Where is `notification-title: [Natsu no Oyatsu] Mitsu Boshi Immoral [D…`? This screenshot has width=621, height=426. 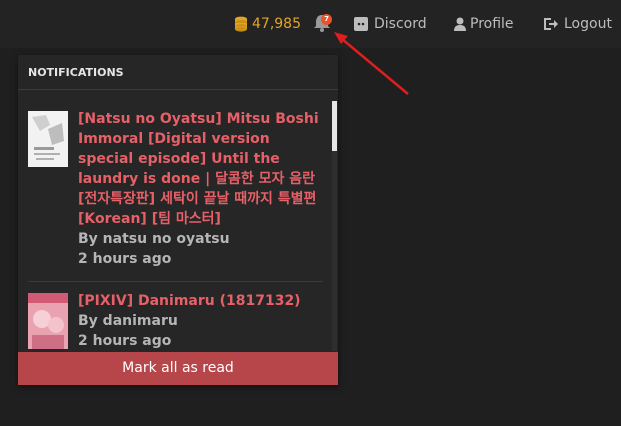 notification-title: [Natsu no Oyatsu] Mitsu Boshi Immoral [D… is located at coordinates (200, 169).